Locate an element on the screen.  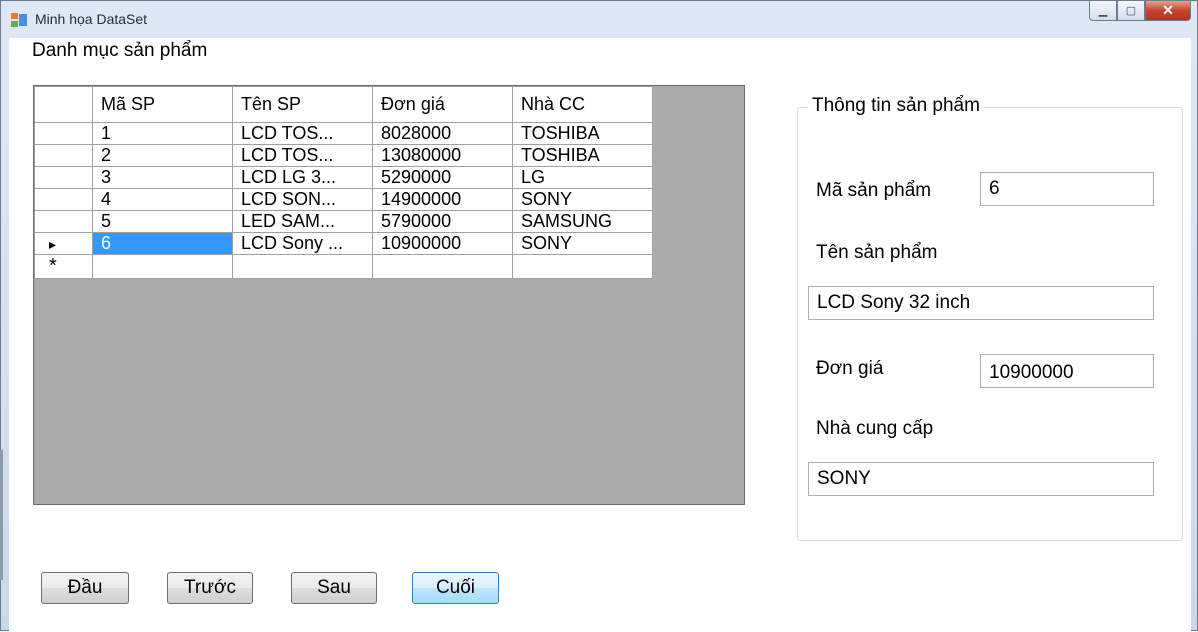
maximize-icon: ▢ is located at coordinates (1131, 11).